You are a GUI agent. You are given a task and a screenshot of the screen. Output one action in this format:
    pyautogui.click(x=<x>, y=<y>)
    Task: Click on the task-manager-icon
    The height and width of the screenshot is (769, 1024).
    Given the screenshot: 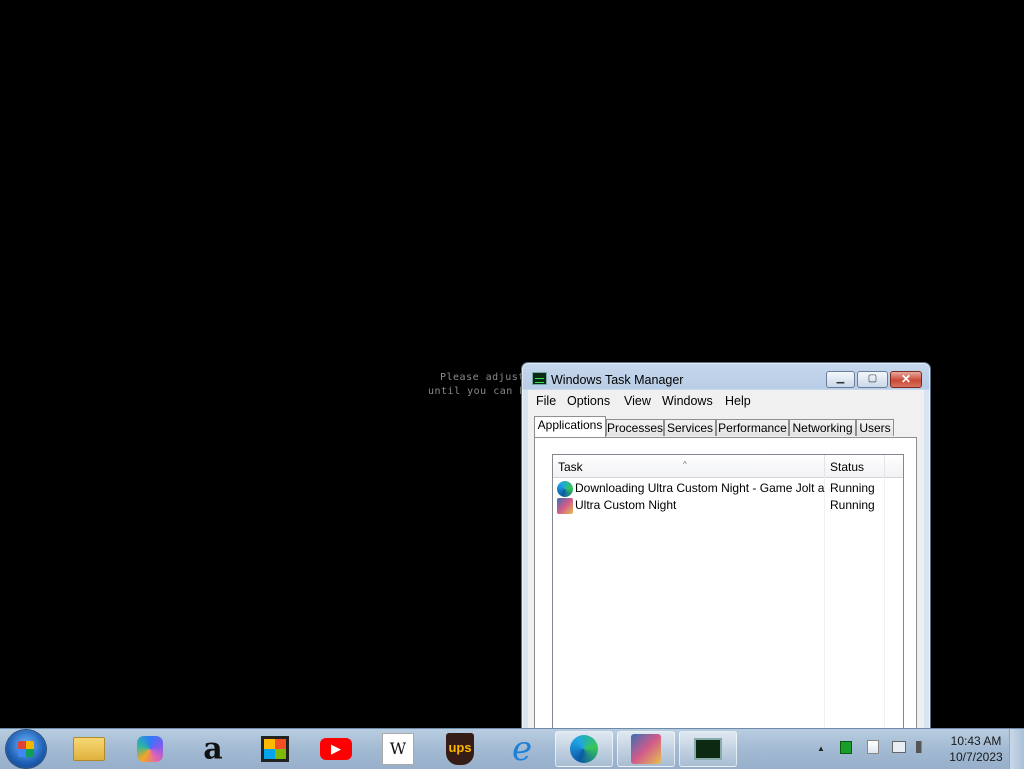 What is the action you would take?
    pyautogui.click(x=708, y=749)
    